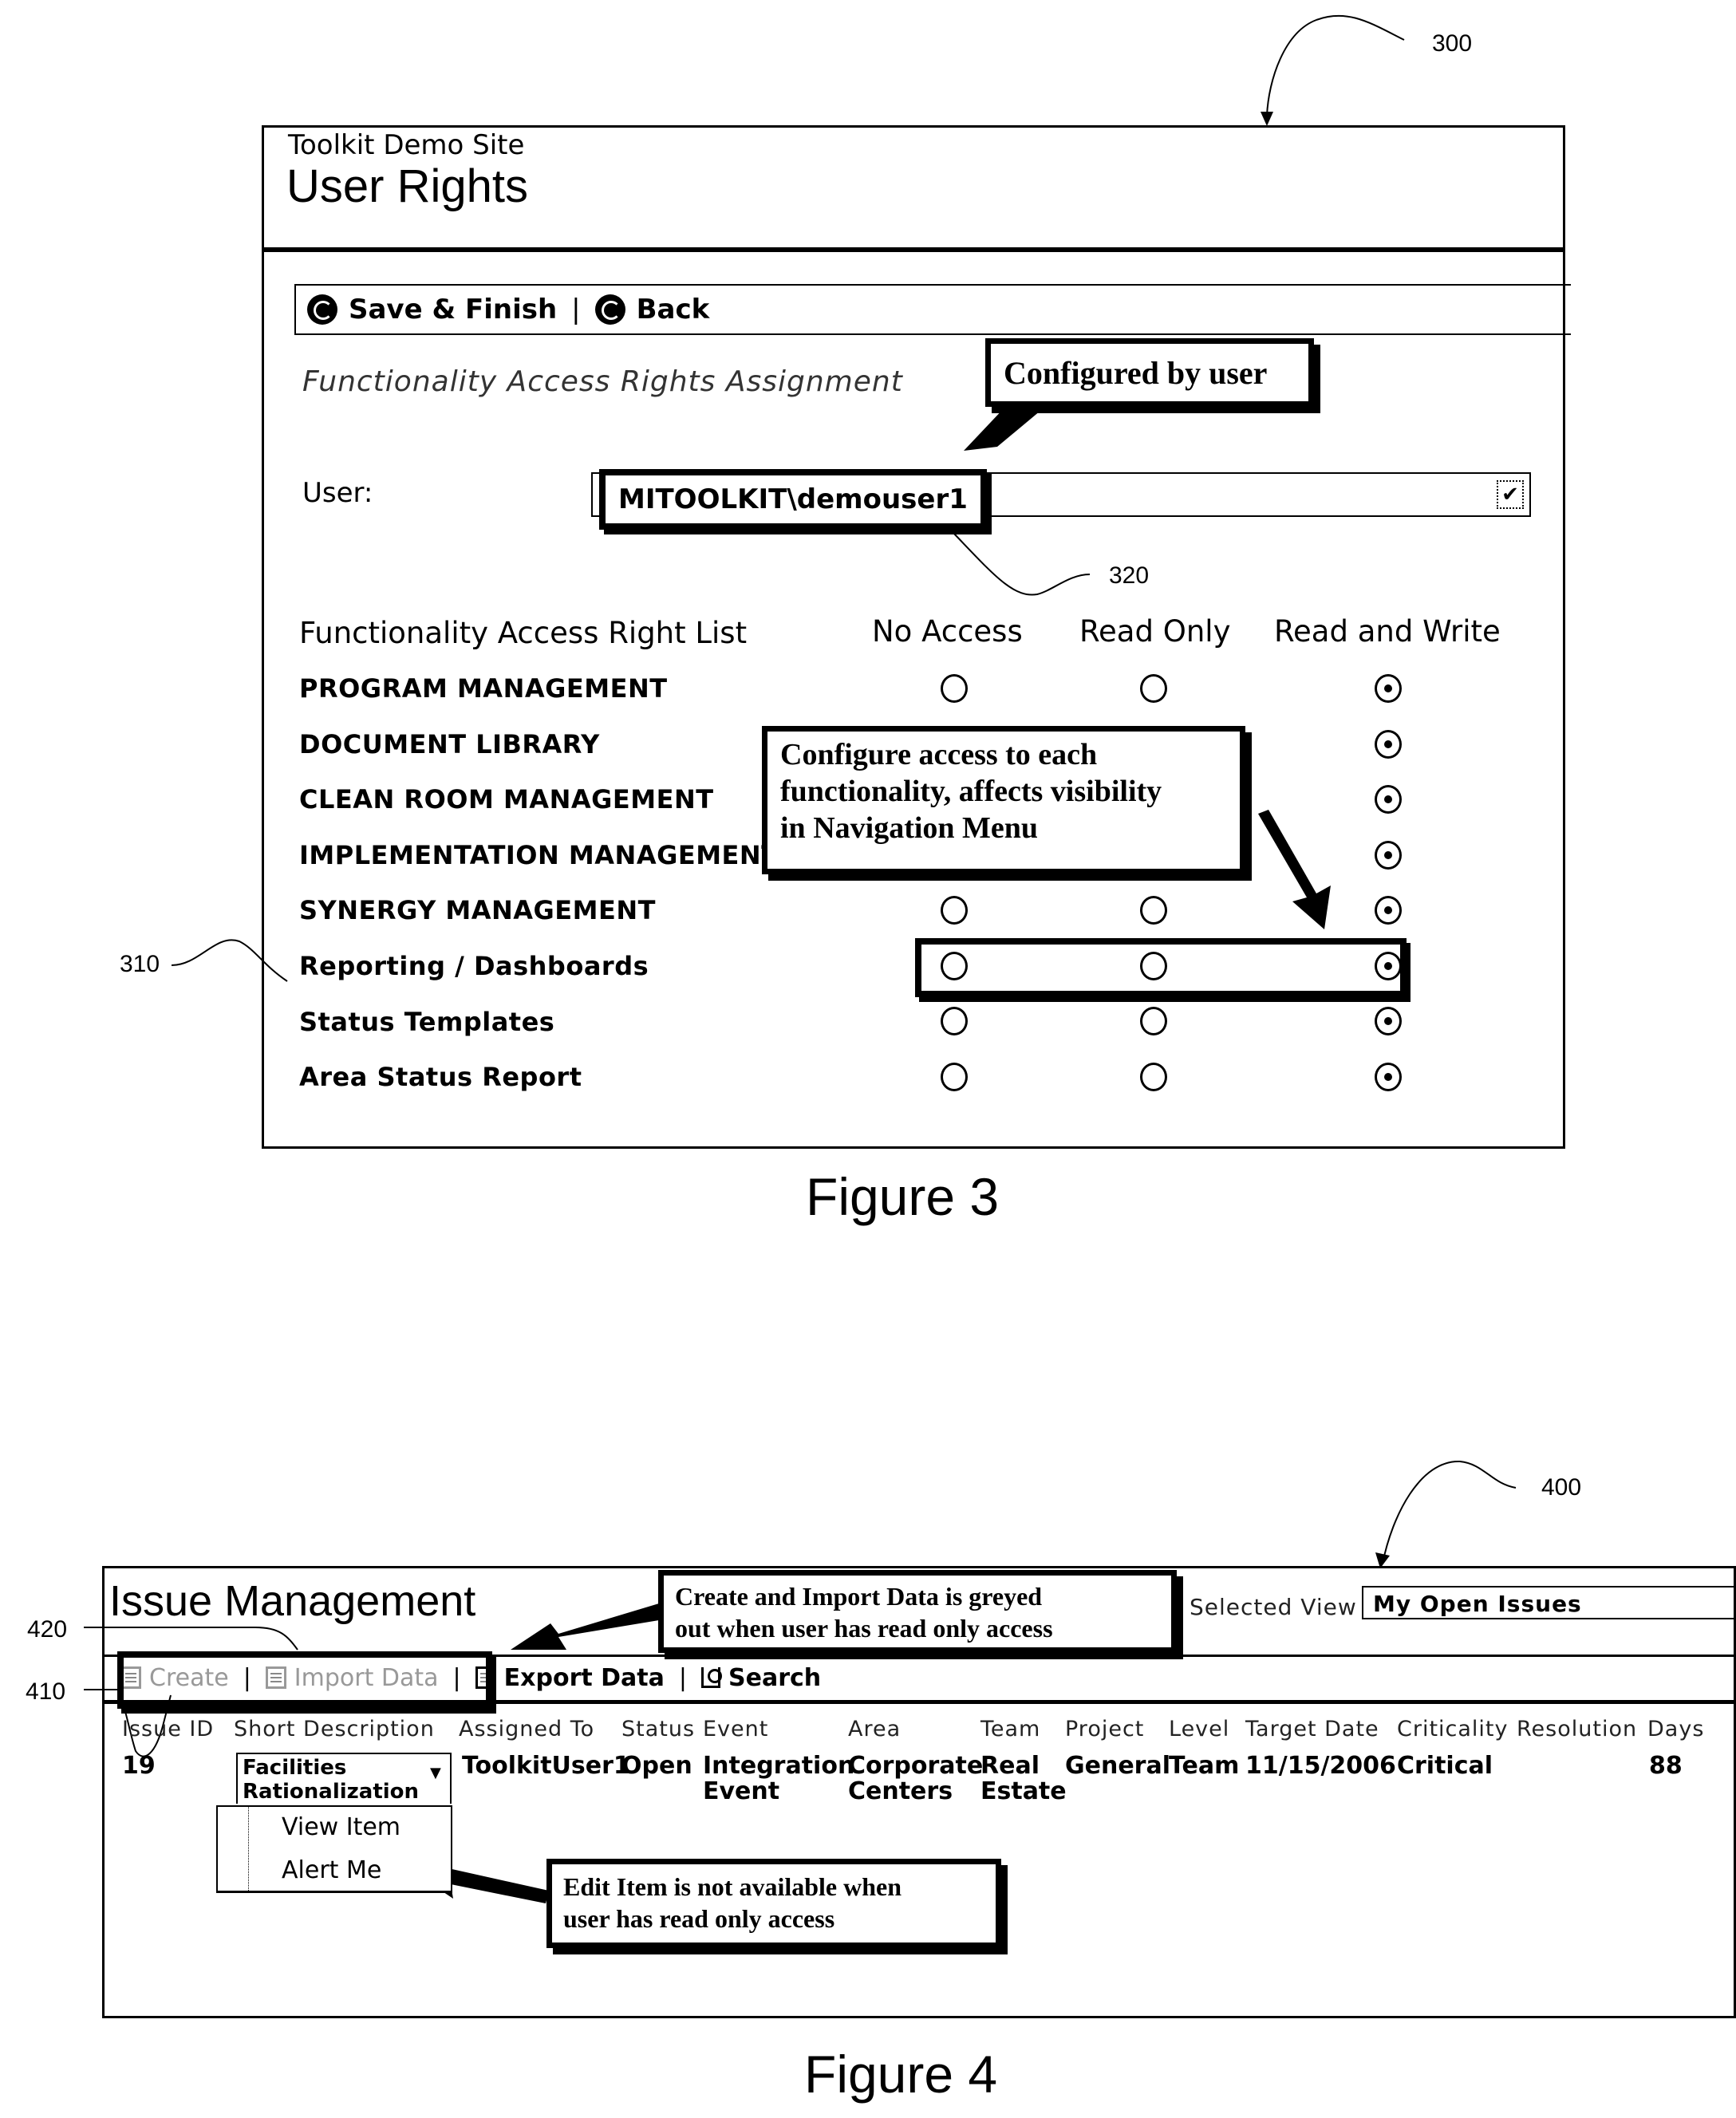 Image resolution: width=1736 pixels, height=2118 pixels. I want to click on page-title: Issue Management, so click(292, 1601).